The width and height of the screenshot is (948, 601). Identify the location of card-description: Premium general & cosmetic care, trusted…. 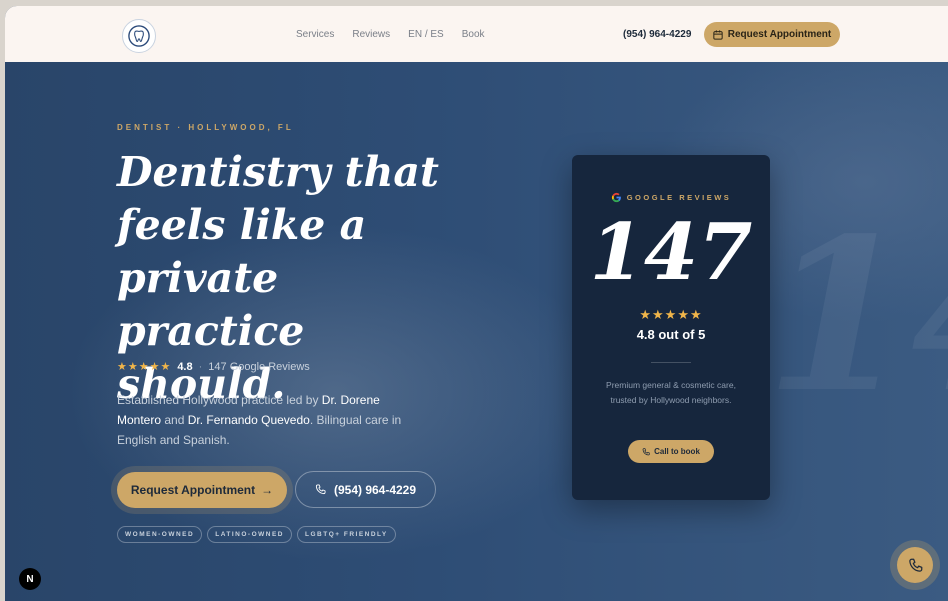
(671, 392).